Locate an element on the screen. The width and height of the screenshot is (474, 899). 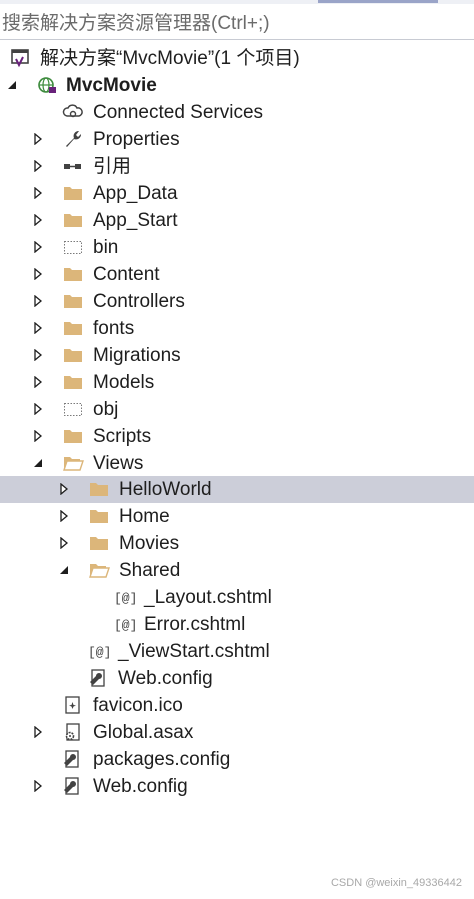
tree-item-connected-services: Connected Services is located at coordinates (237, 112).